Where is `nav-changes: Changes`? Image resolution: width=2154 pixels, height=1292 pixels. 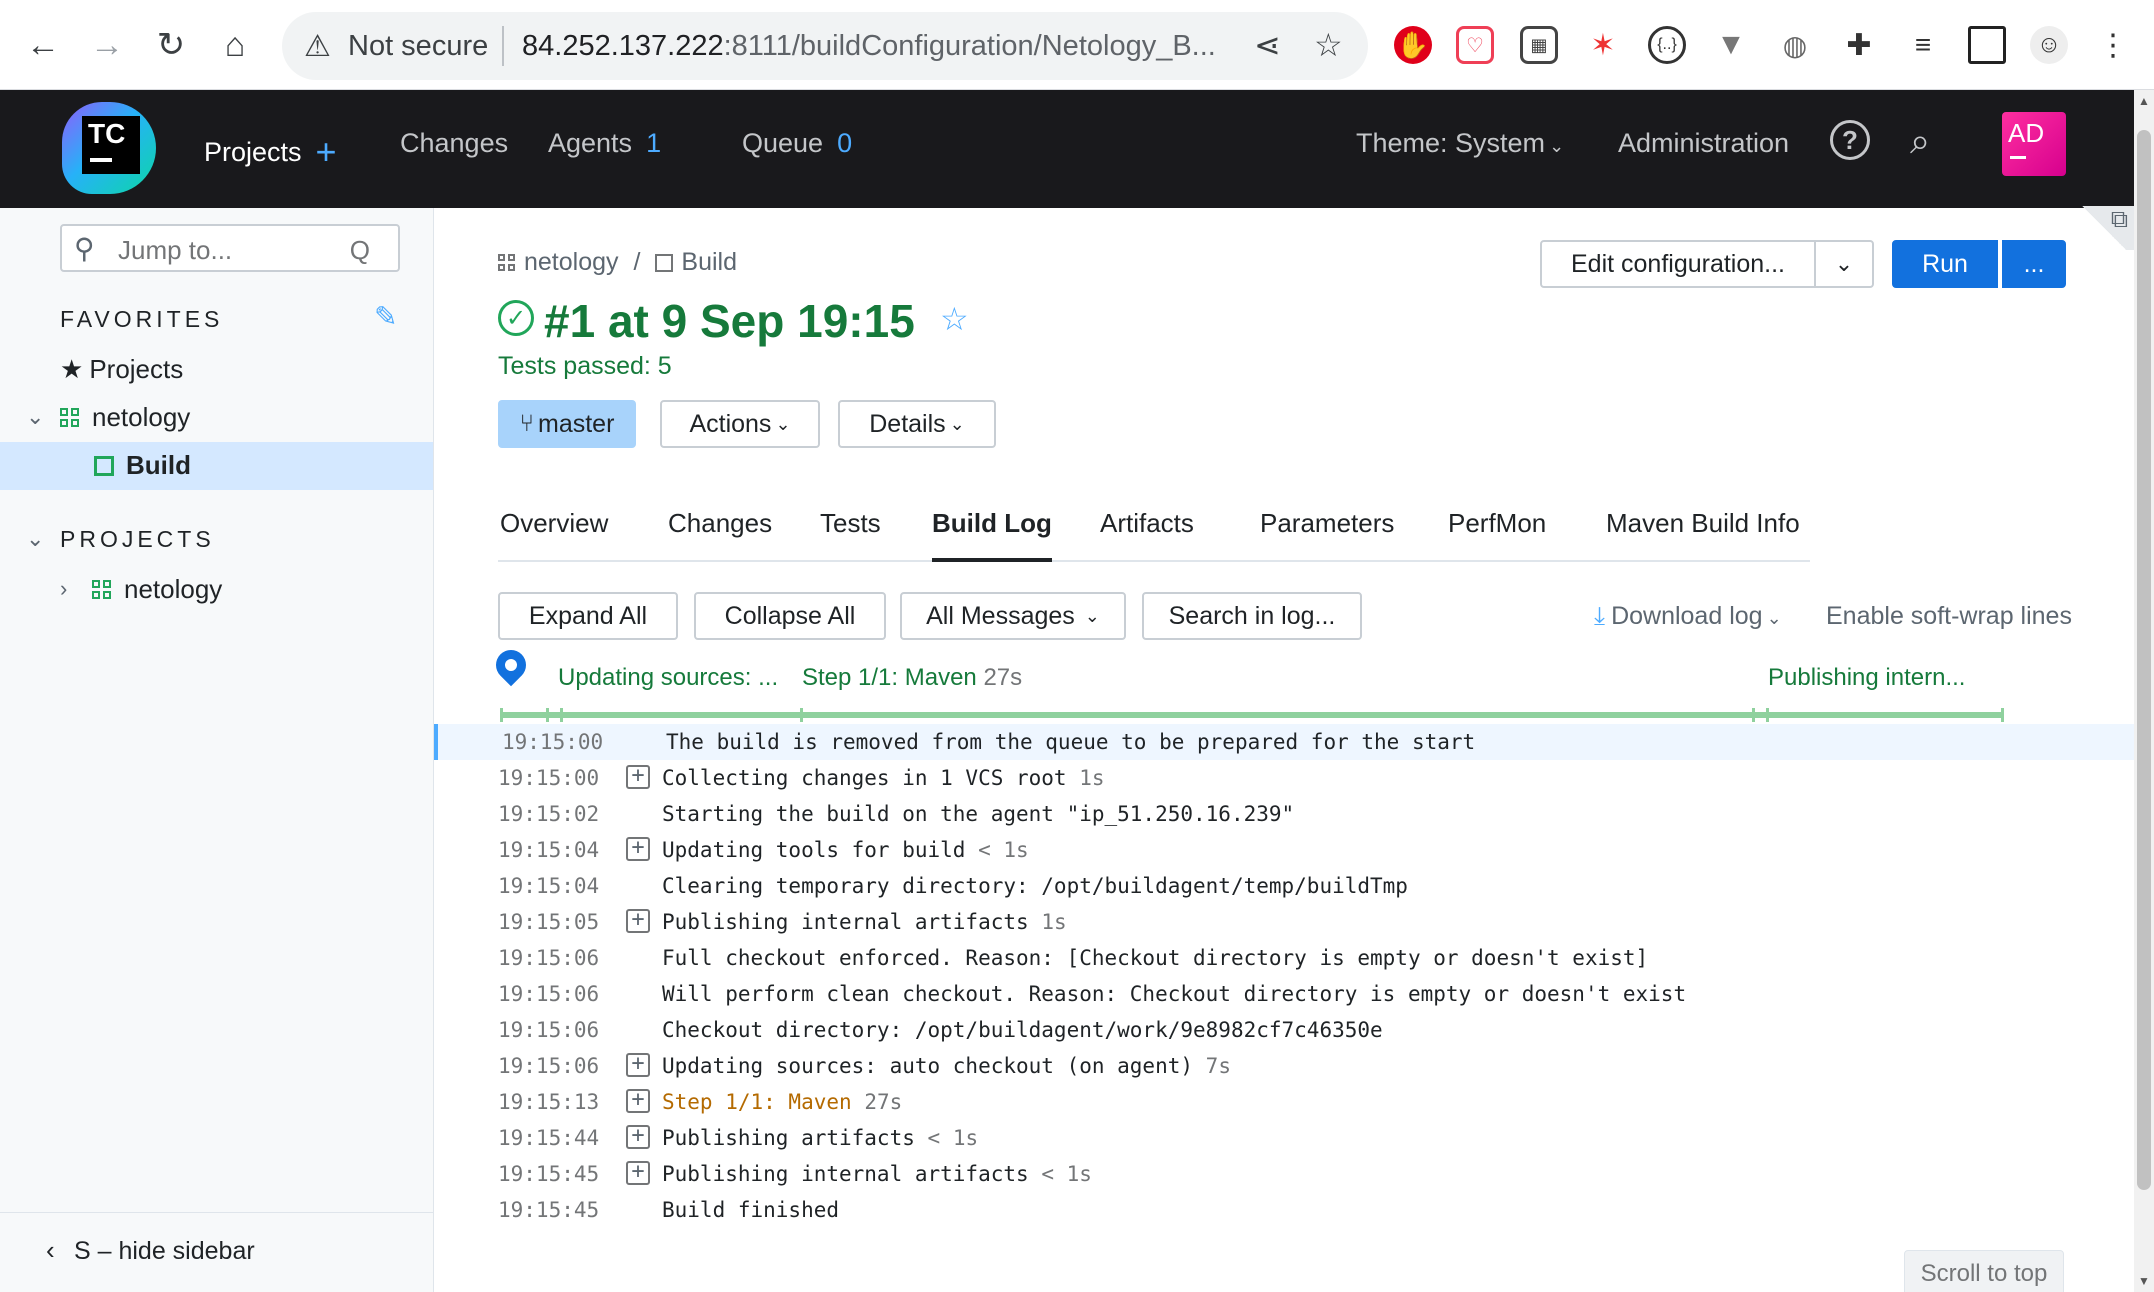 nav-changes: Changes is located at coordinates (454, 143).